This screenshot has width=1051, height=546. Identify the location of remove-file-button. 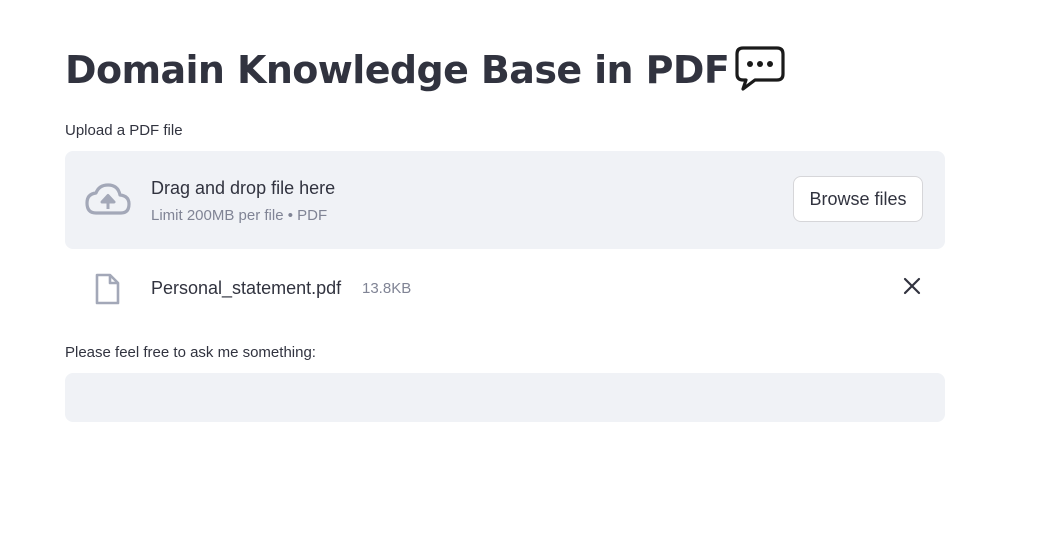
(912, 288).